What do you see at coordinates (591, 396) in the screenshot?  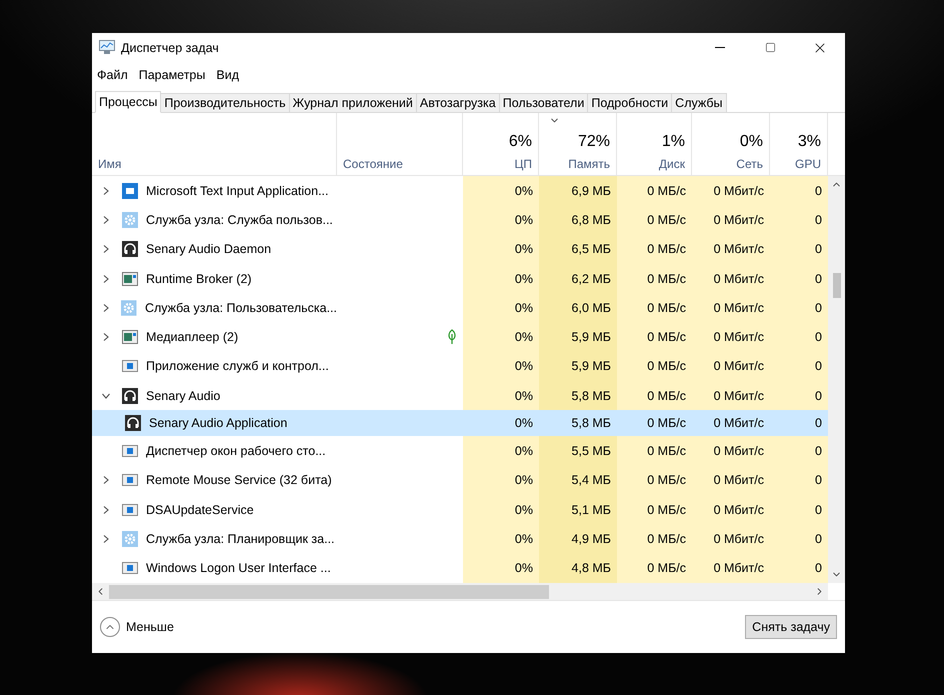 I see `memory-cell-text: 5,8 МБ` at bounding box center [591, 396].